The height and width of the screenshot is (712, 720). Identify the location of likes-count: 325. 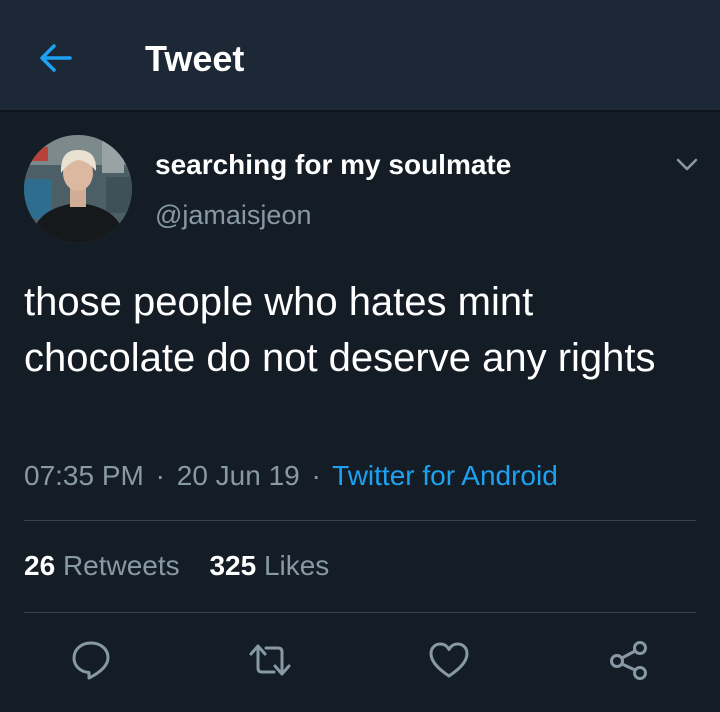
(233, 565).